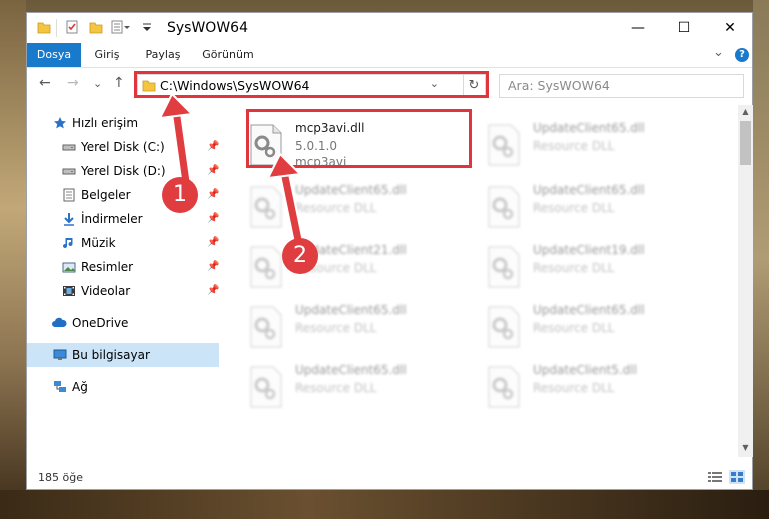  Describe the element at coordinates (284, 166) in the screenshot. I see `arrow-2-head` at that location.